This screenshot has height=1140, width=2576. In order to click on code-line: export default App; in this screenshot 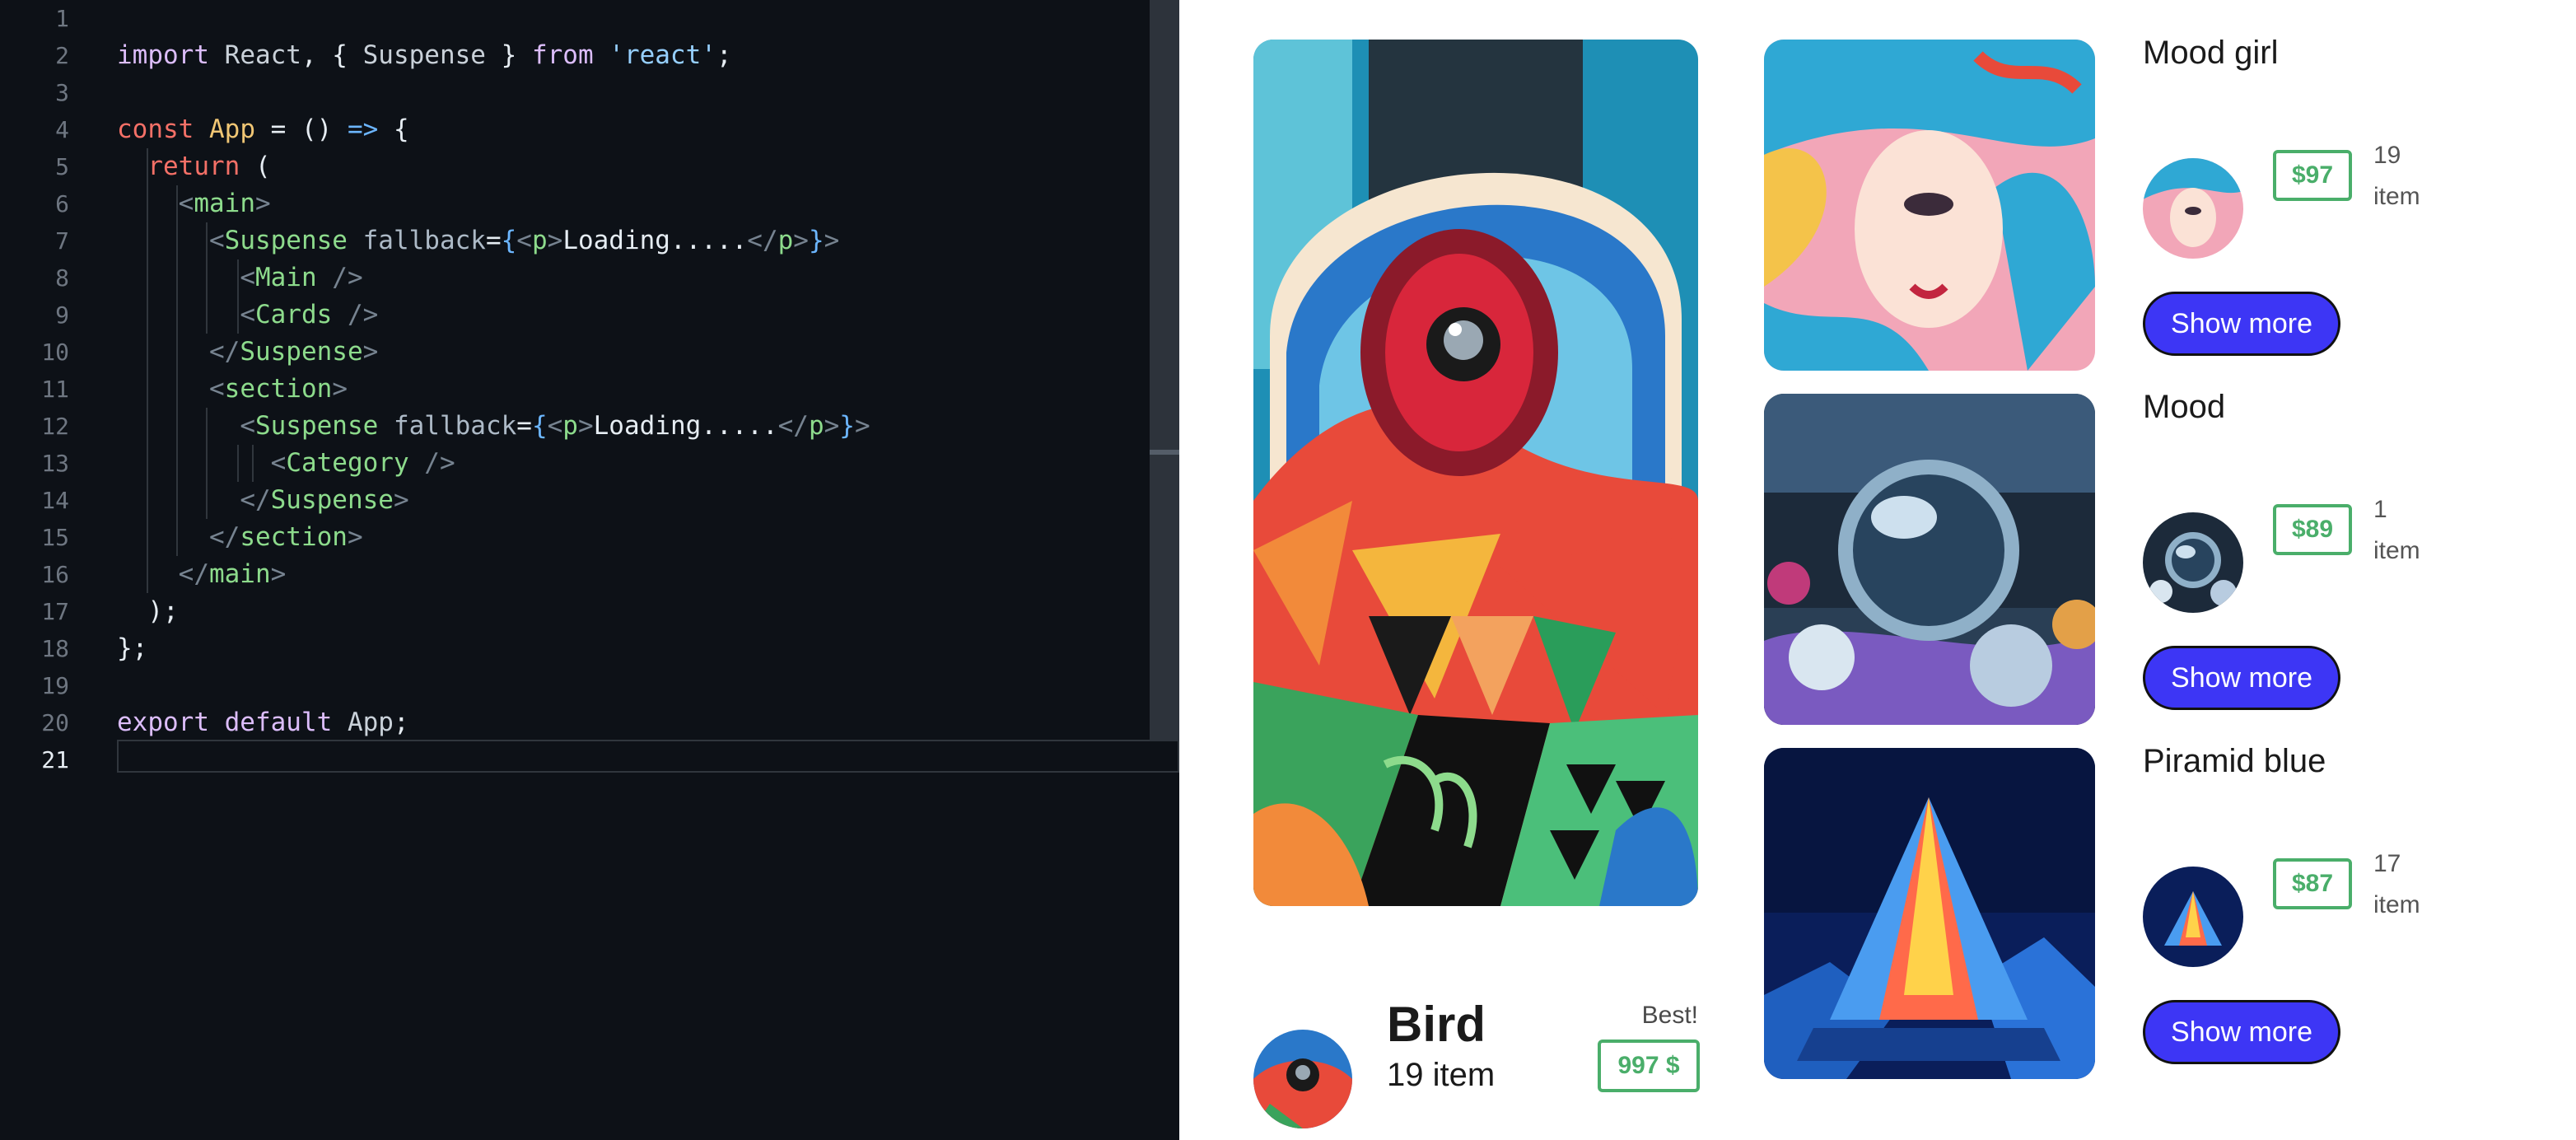, I will do `click(633, 722)`.